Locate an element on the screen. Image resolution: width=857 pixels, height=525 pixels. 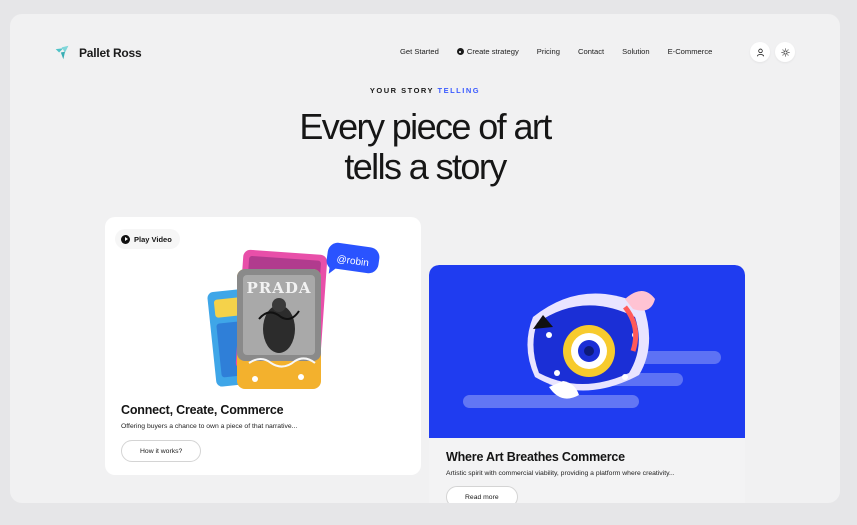
theme-toggle-button is located at coordinates (785, 52).